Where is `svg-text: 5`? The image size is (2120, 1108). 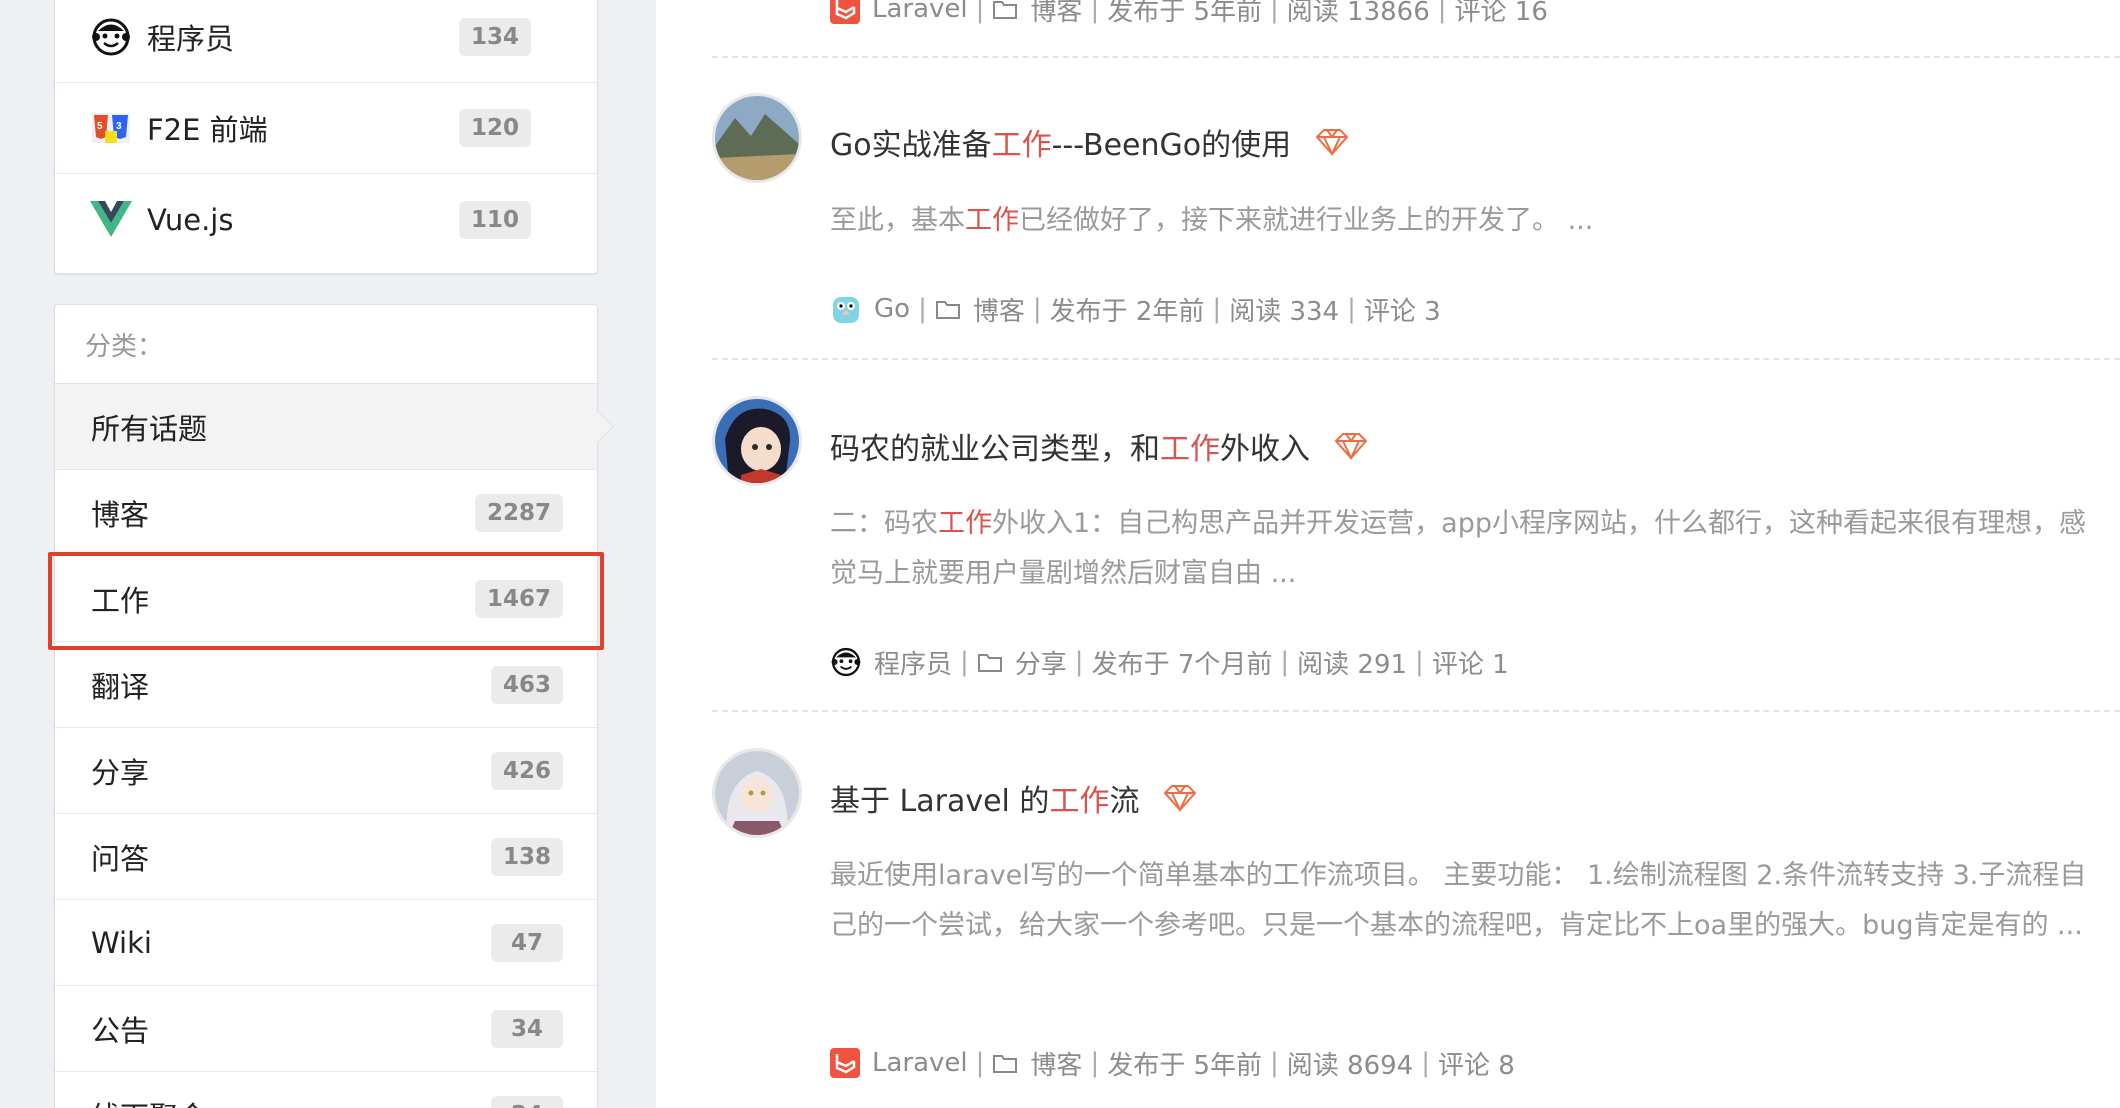 svg-text: 5 is located at coordinates (100, 126).